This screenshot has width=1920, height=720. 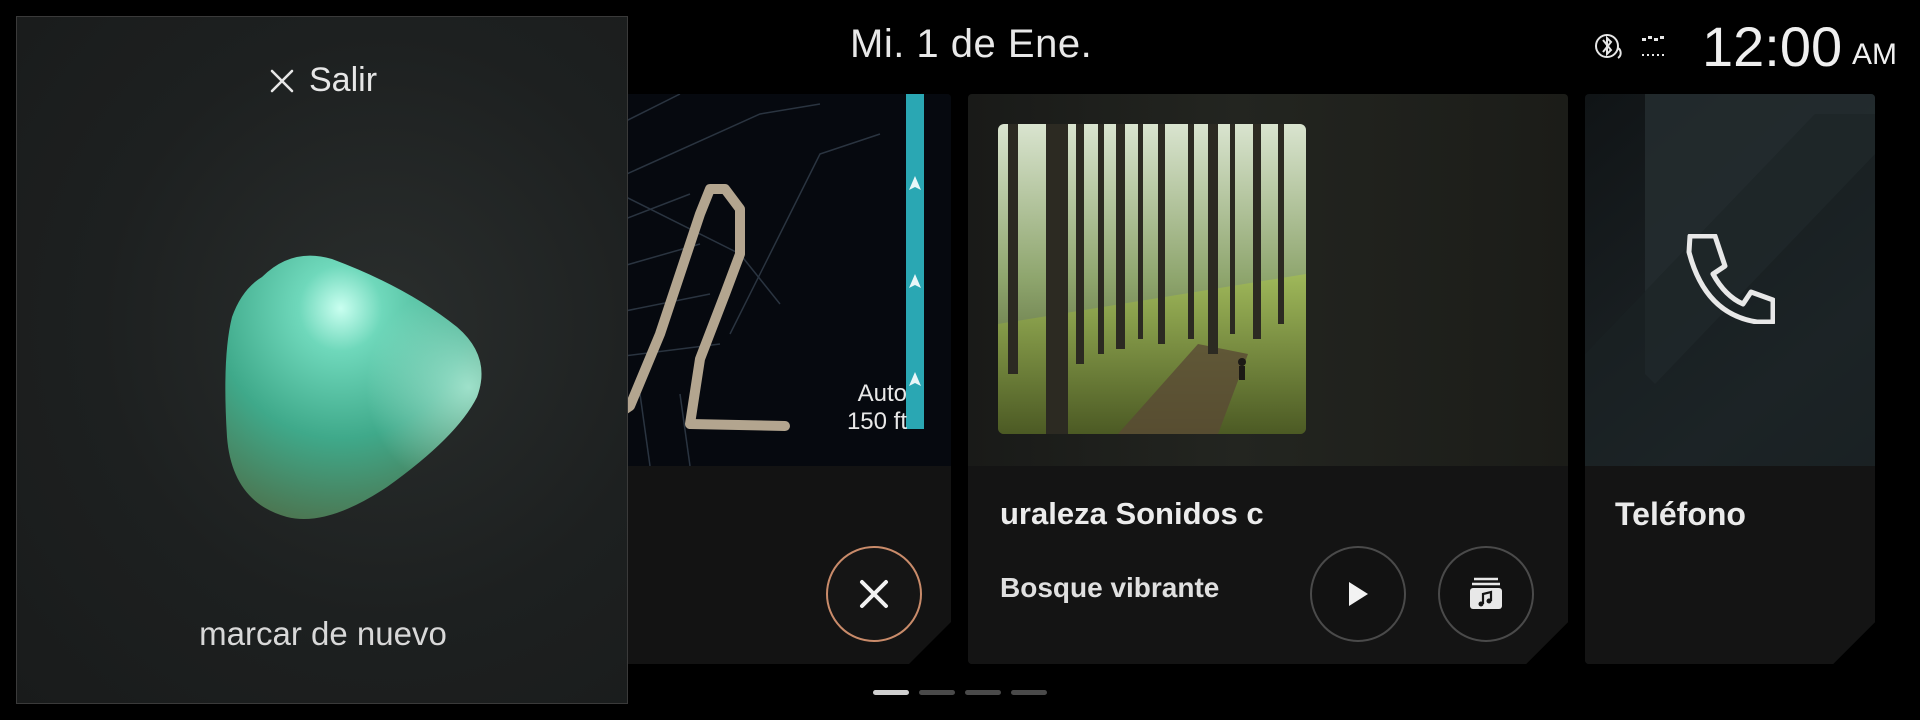 I want to click on bluetooth-audio-icon, so click(x=1608, y=46).